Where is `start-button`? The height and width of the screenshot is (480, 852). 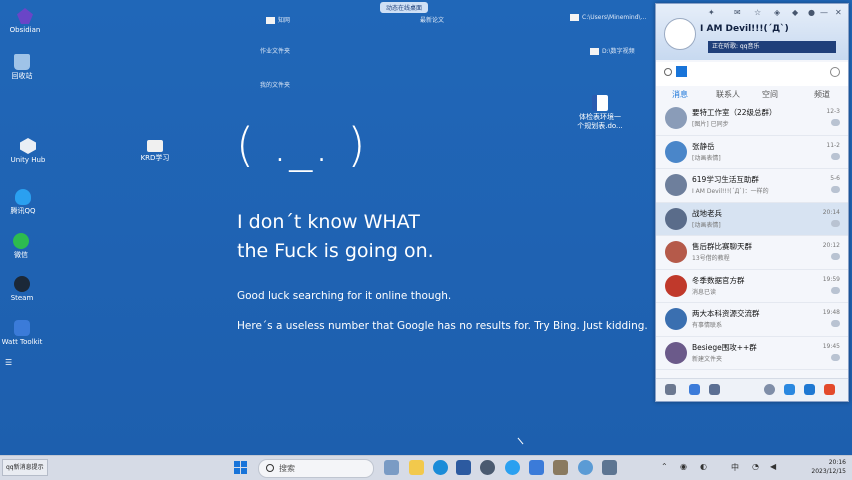
start-button is located at coordinates (241, 468).